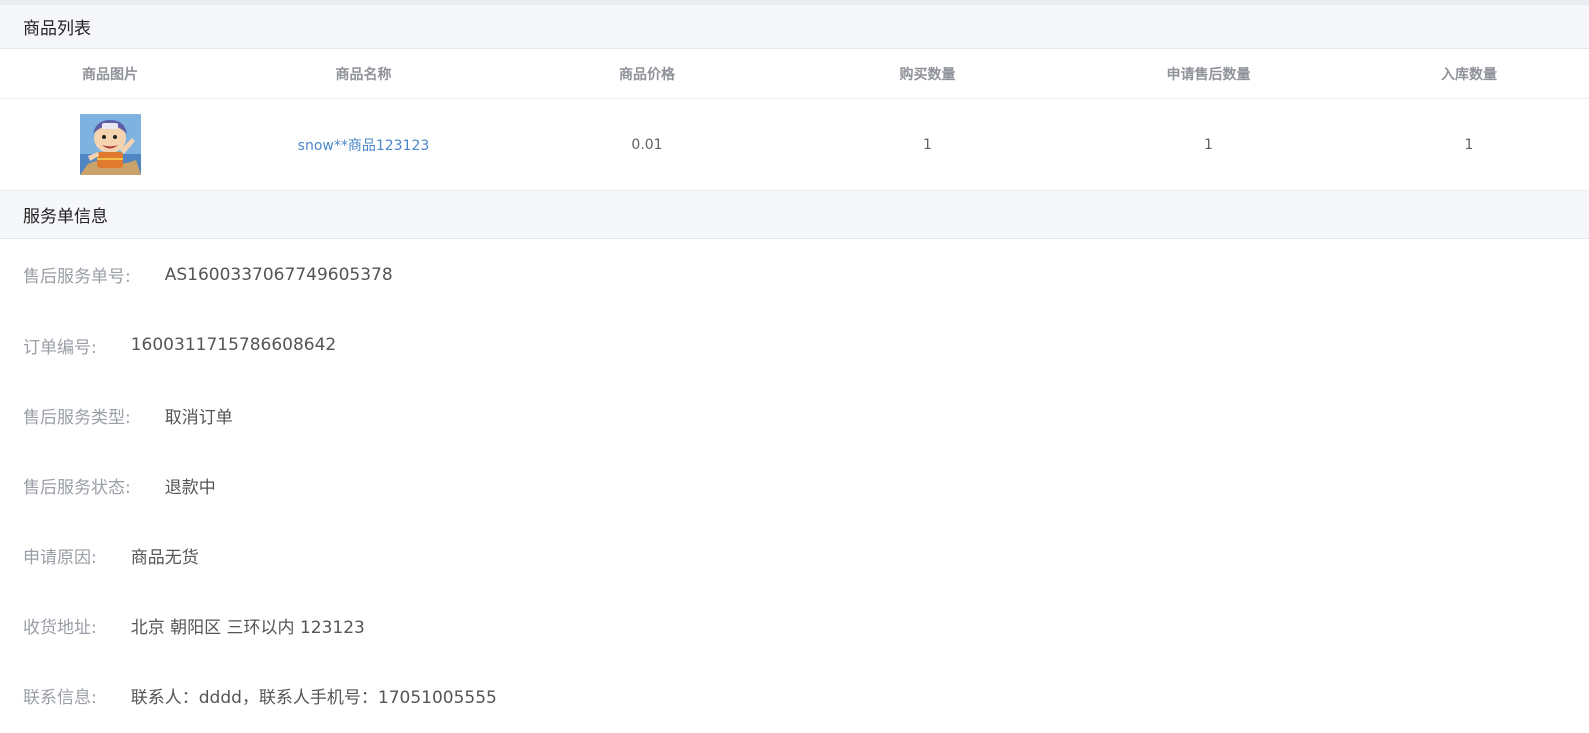  Describe the element at coordinates (794, 274) in the screenshot. I see `info-row-service-number: 售后服务单号: AS1600337067749605378` at that location.